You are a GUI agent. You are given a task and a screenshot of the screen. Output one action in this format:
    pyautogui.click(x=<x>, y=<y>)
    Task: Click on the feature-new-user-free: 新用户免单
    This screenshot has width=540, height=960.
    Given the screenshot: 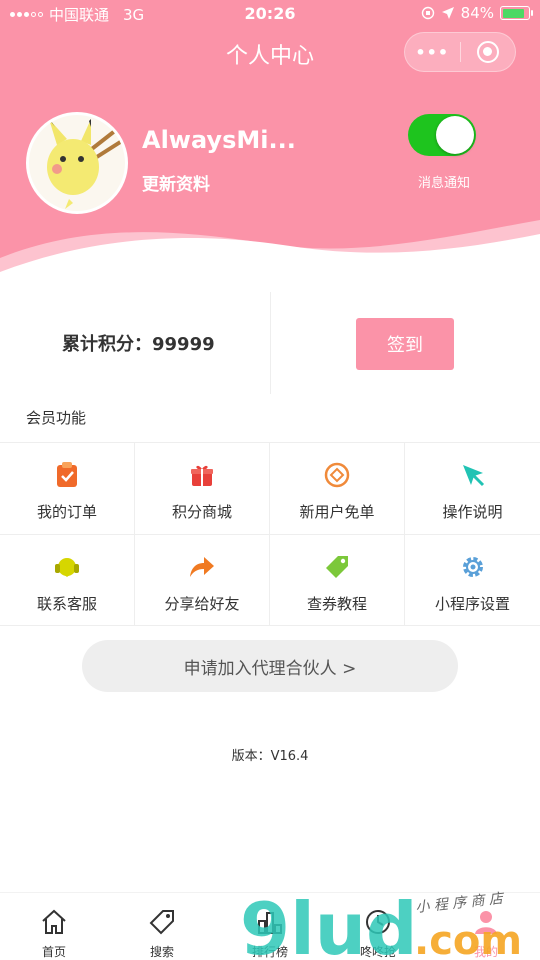 What is the action you would take?
    pyautogui.click(x=337, y=489)
    